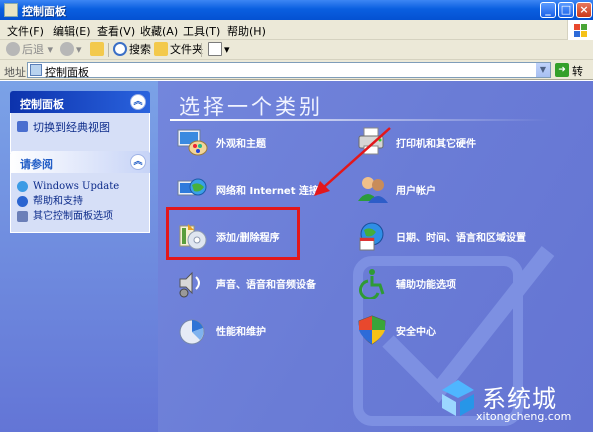 The height and width of the screenshot is (432, 593). I want to click on address-dropdown-icon: ▼, so click(543, 70).